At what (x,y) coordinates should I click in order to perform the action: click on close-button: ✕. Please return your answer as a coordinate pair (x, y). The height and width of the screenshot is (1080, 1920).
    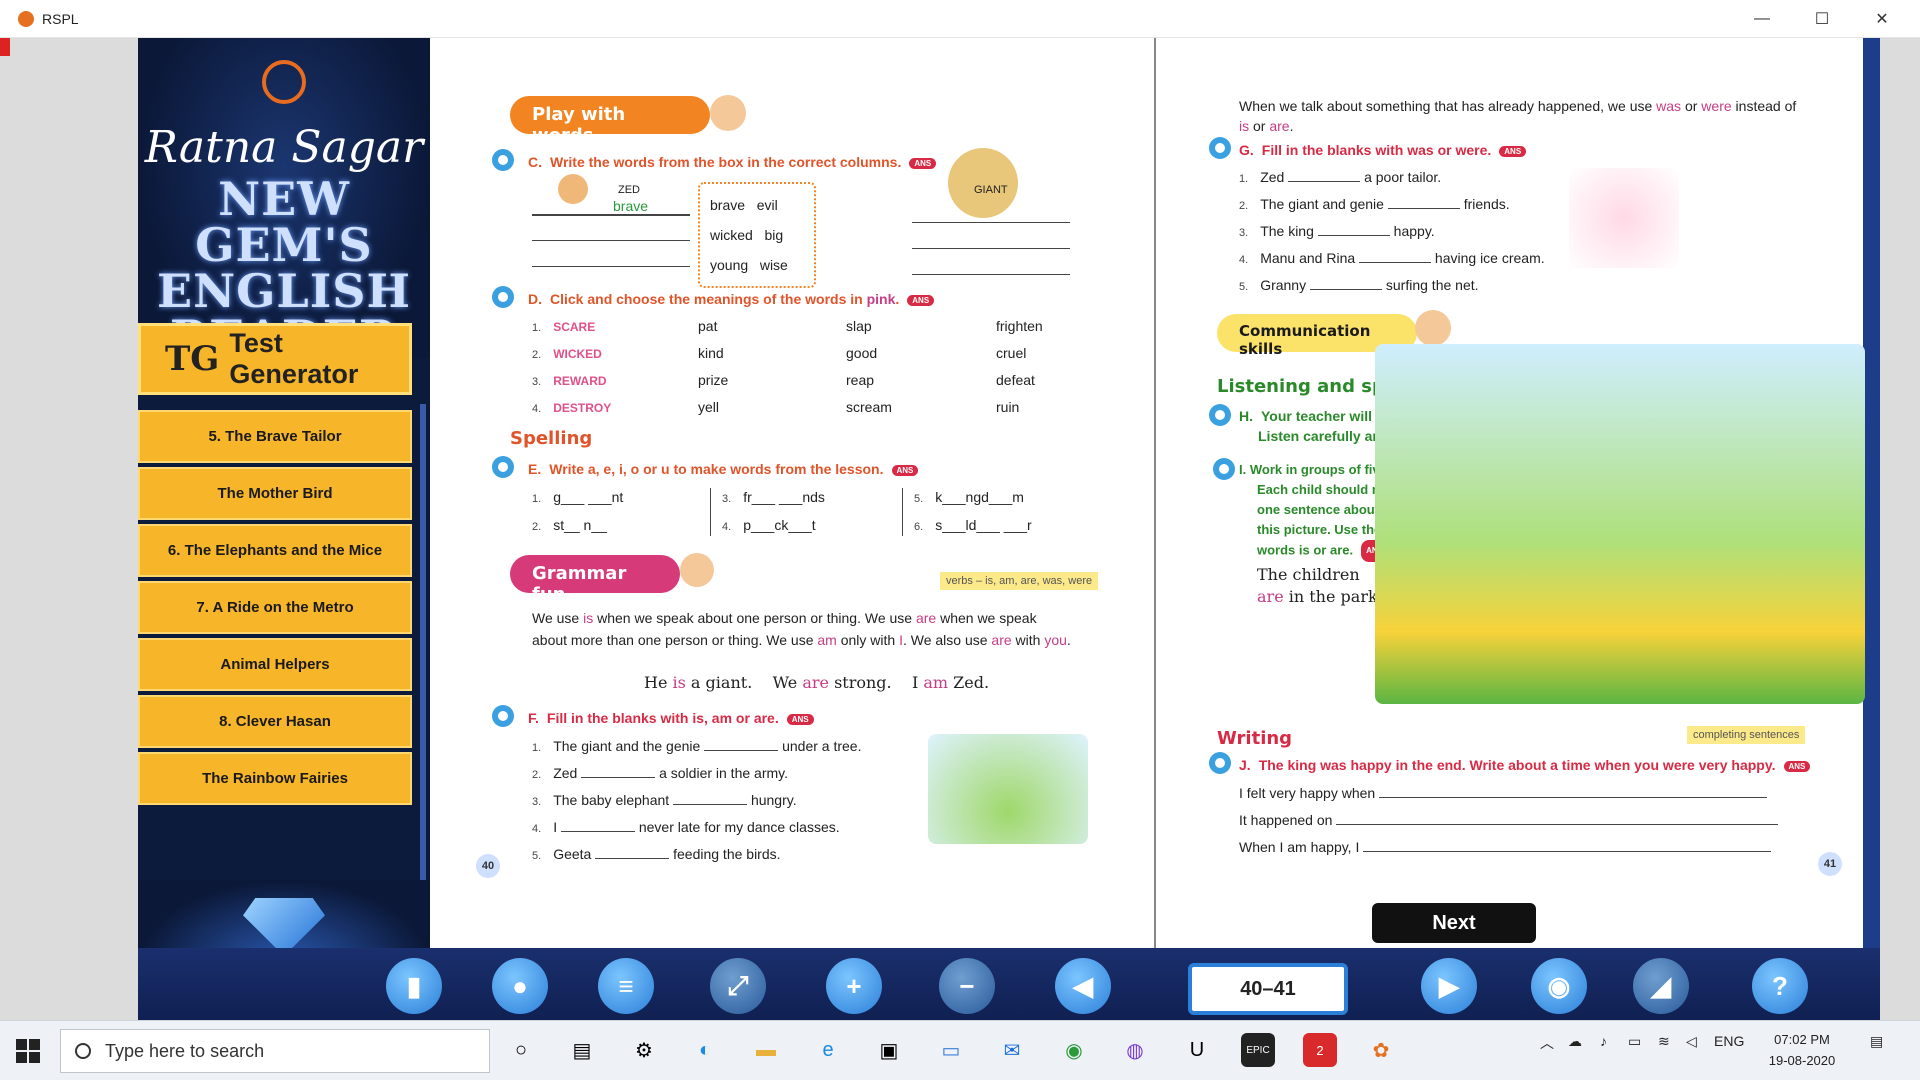
    Looking at the image, I should click on (1882, 19).